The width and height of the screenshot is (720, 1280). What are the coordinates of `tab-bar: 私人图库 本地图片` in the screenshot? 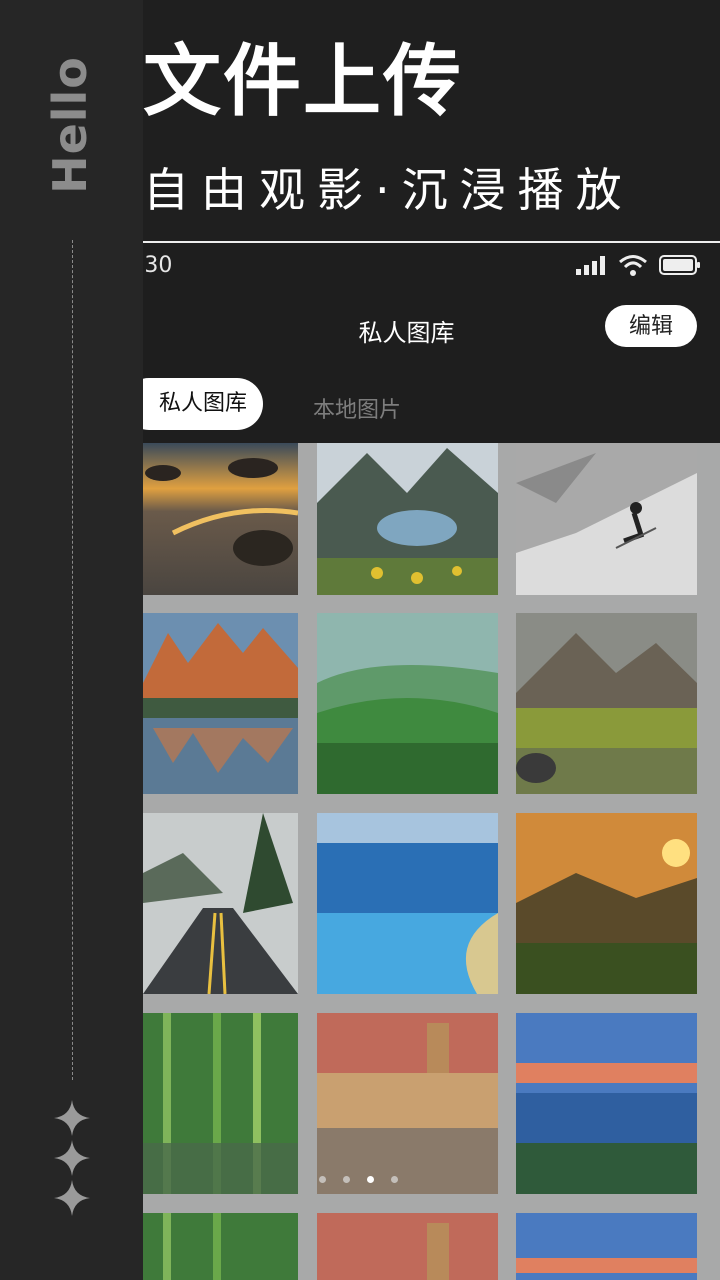 It's located at (431, 405).